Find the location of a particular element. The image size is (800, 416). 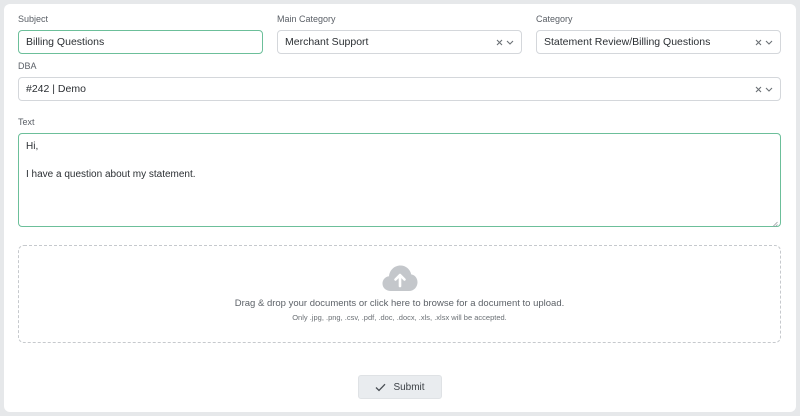

text-label: Text is located at coordinates (26, 122).